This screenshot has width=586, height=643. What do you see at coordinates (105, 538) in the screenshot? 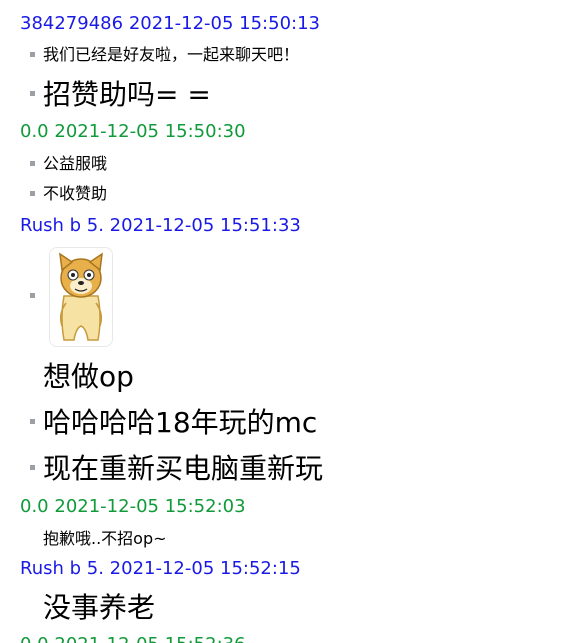
I see `message-text: 抱歉哦..不招op~` at bounding box center [105, 538].